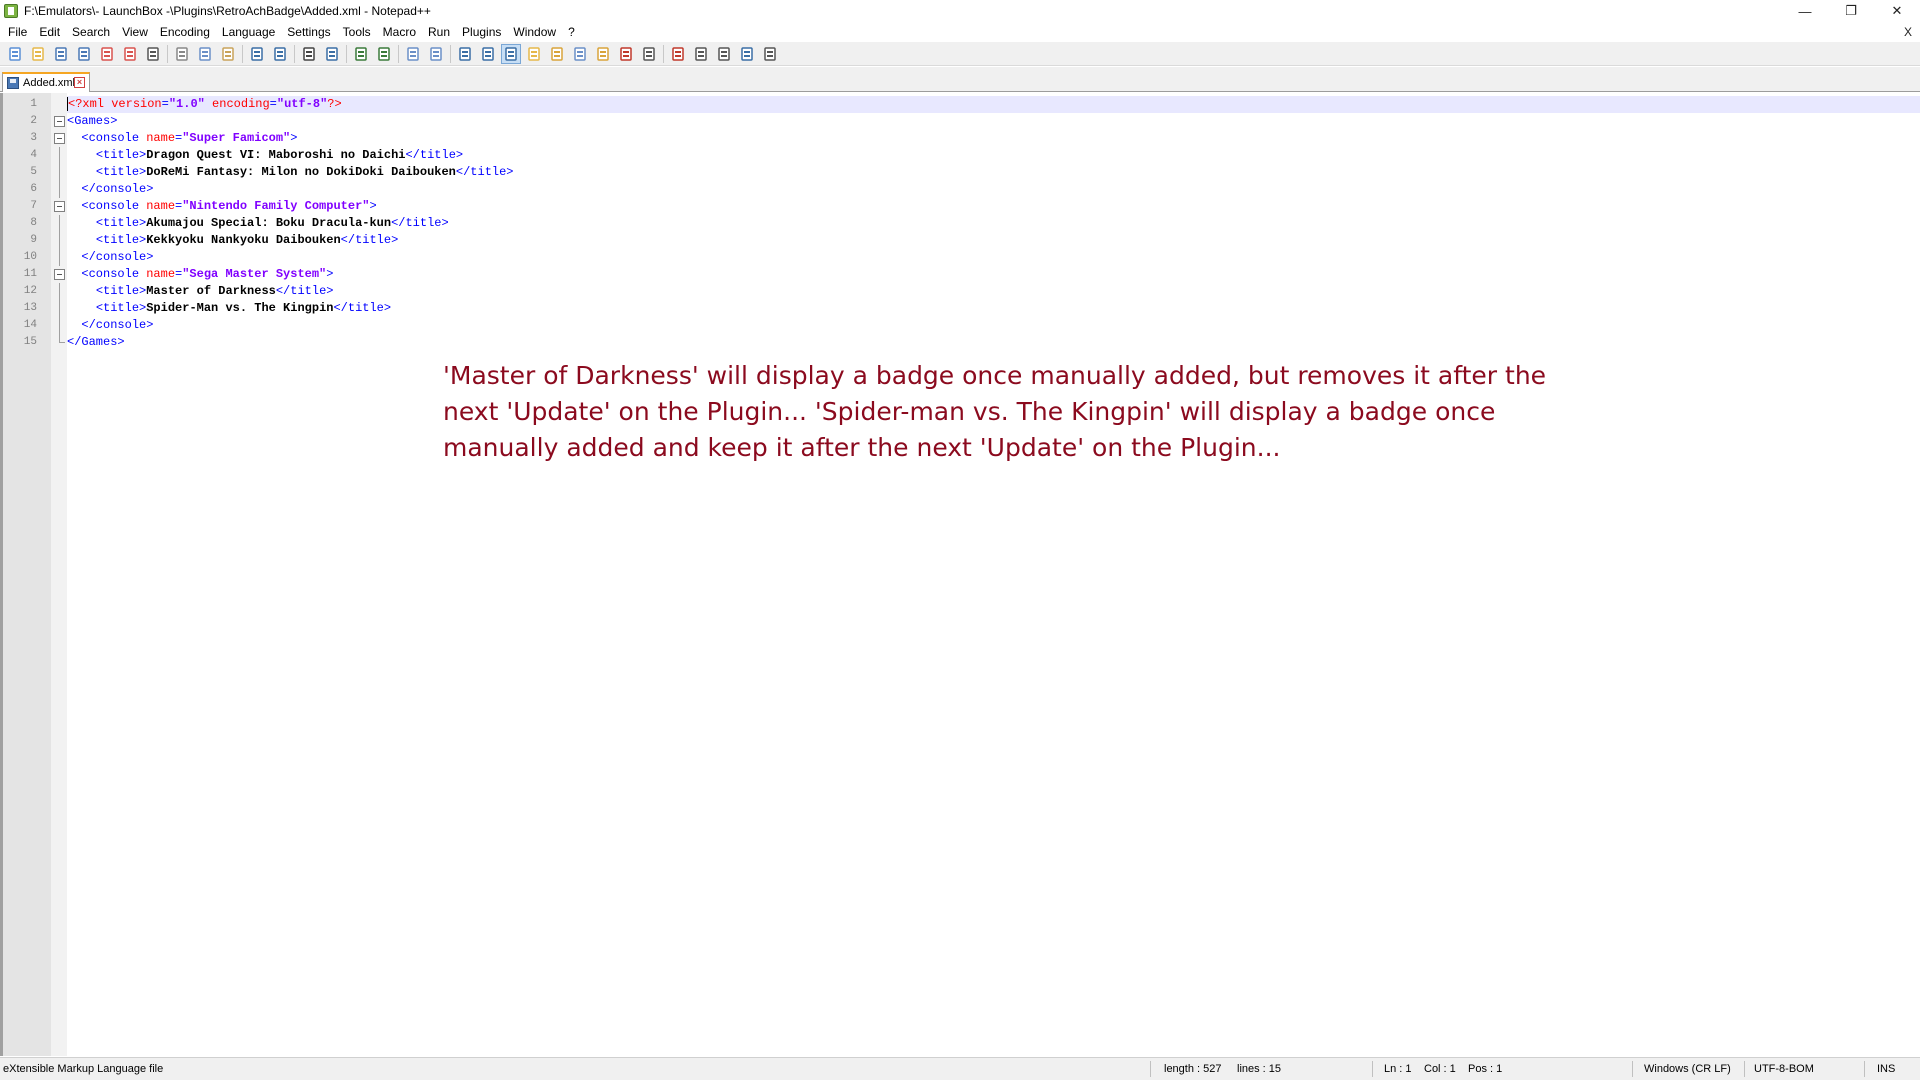  I want to click on language-icon, so click(534, 54).